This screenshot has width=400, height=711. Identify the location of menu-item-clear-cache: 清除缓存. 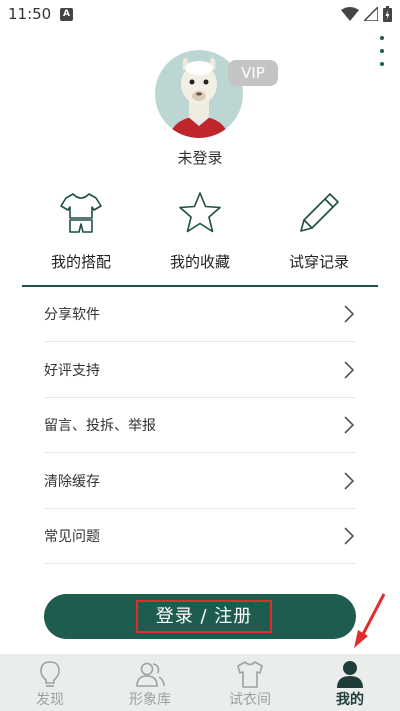
(200, 481).